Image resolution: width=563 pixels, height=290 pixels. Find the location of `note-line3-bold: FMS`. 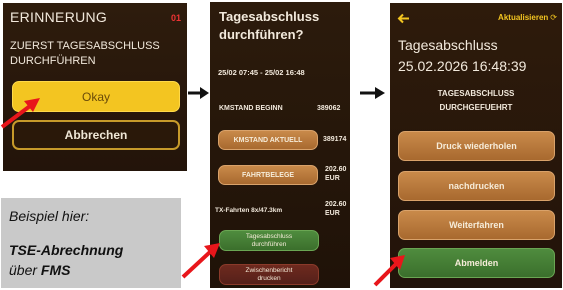

note-line3-bold: FMS is located at coordinates (55, 270).